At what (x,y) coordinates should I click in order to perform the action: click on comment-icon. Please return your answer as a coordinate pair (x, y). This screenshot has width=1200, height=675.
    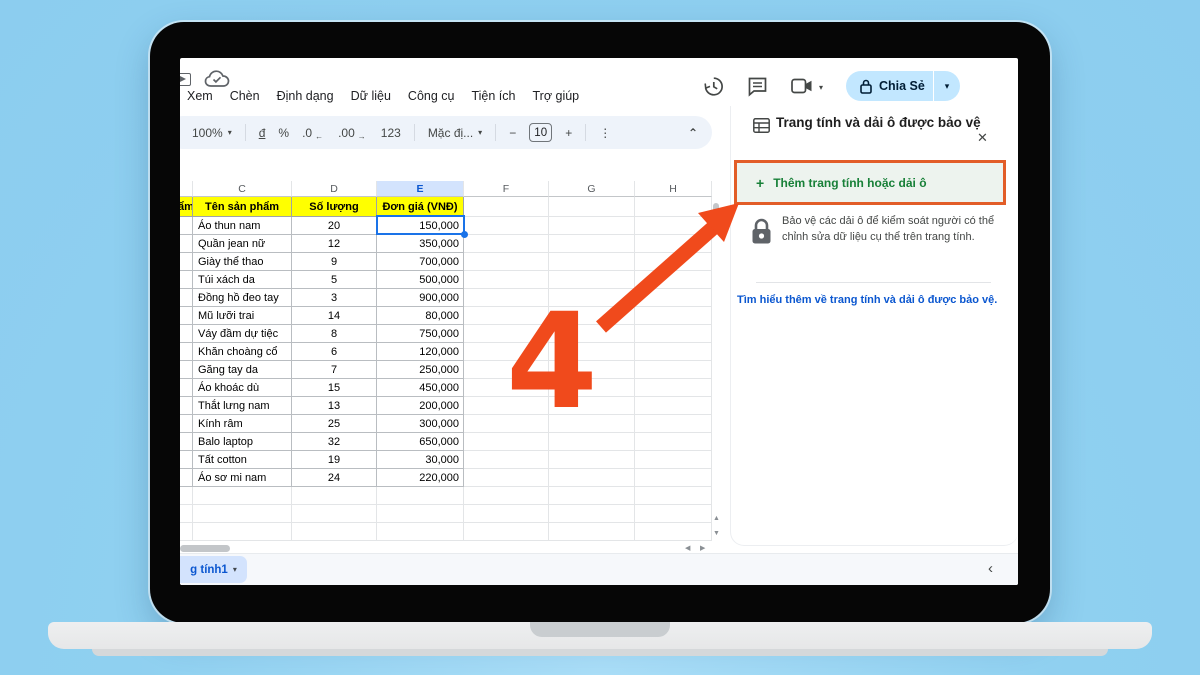
    Looking at the image, I should click on (757, 86).